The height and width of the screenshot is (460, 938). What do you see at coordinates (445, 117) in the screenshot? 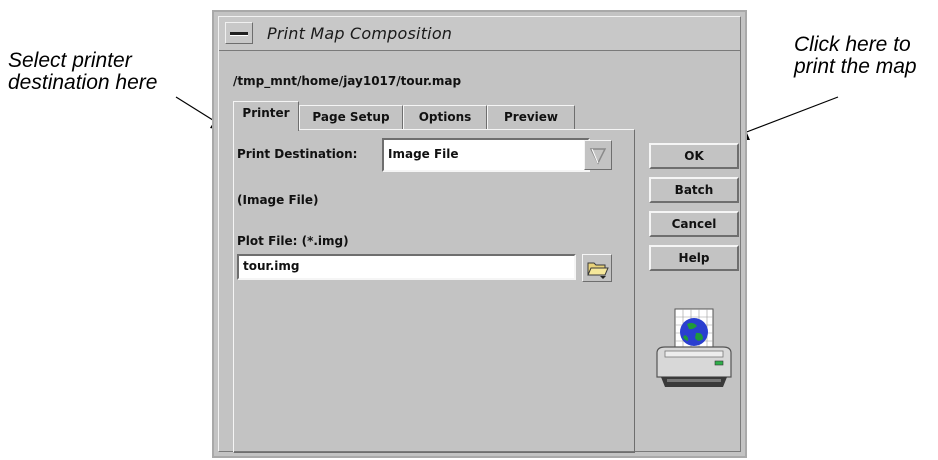
I see `tab-options: Options` at bounding box center [445, 117].